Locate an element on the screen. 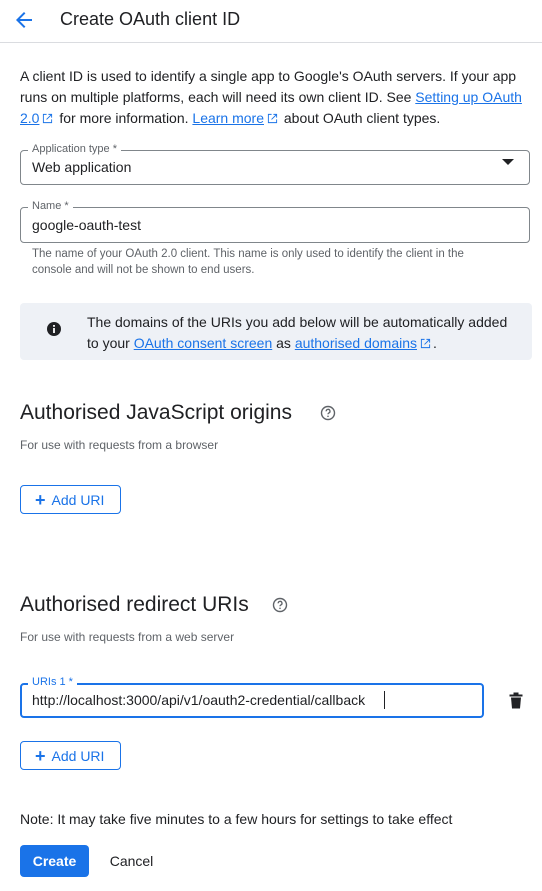 The image size is (542, 891). banner-text-part: . is located at coordinates (435, 343).